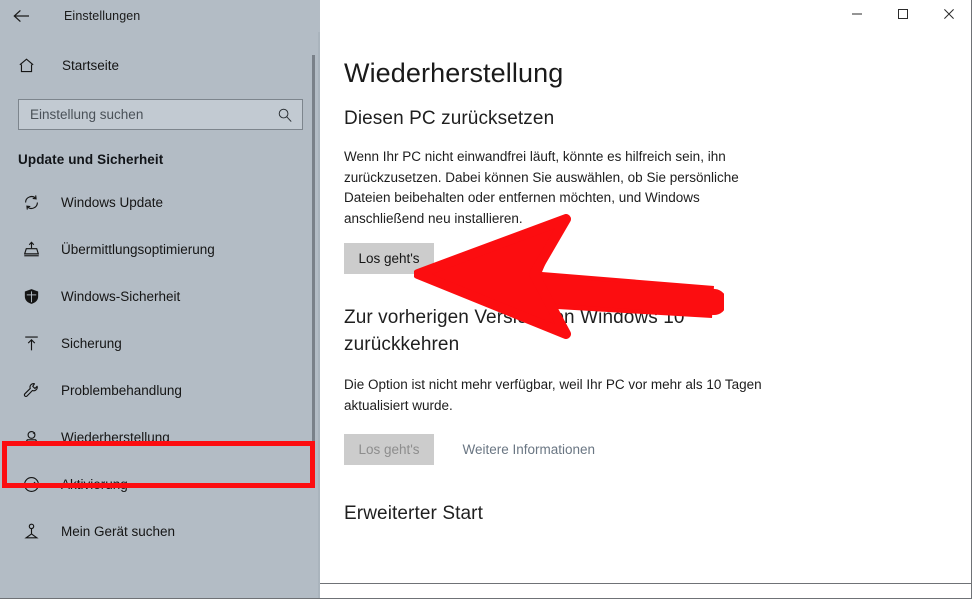  I want to click on sidebar-item-activation: Aktivierung, so click(160, 484).